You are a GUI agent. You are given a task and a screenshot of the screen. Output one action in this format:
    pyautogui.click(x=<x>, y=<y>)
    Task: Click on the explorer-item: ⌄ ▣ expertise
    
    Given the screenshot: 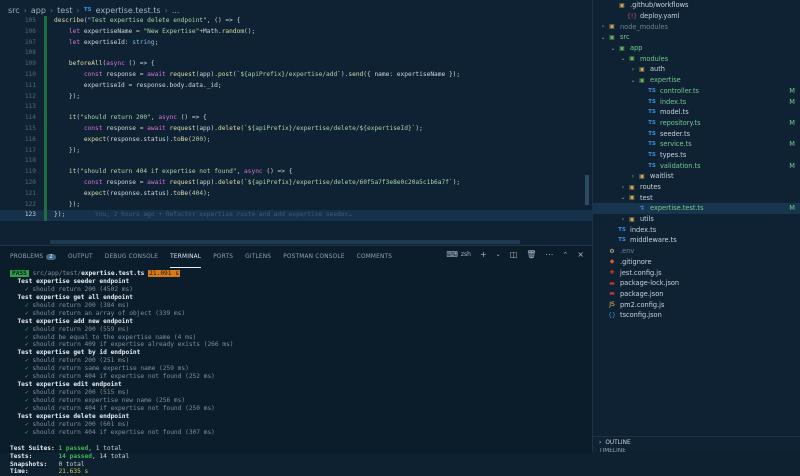 What is the action you would take?
    pyautogui.click(x=696, y=80)
    